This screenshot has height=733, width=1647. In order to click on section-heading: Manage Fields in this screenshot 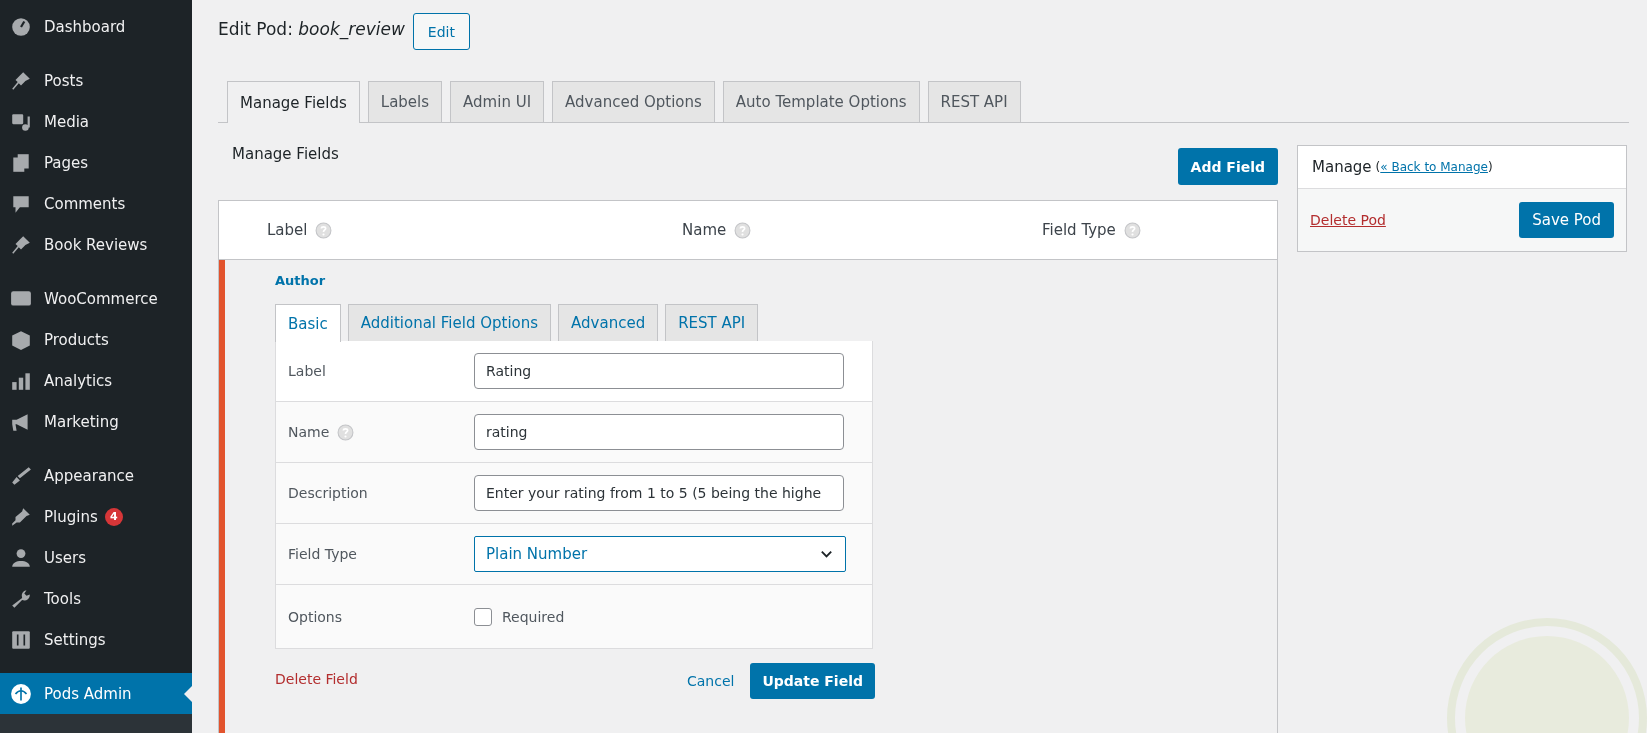, I will do `click(285, 154)`.